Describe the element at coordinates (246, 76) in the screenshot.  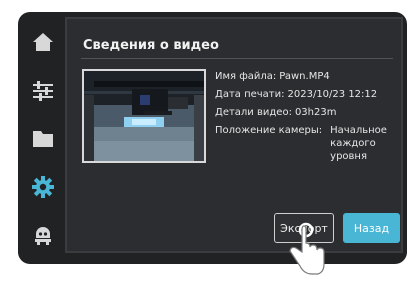
I see `file-name-label: Имя файла:` at that location.